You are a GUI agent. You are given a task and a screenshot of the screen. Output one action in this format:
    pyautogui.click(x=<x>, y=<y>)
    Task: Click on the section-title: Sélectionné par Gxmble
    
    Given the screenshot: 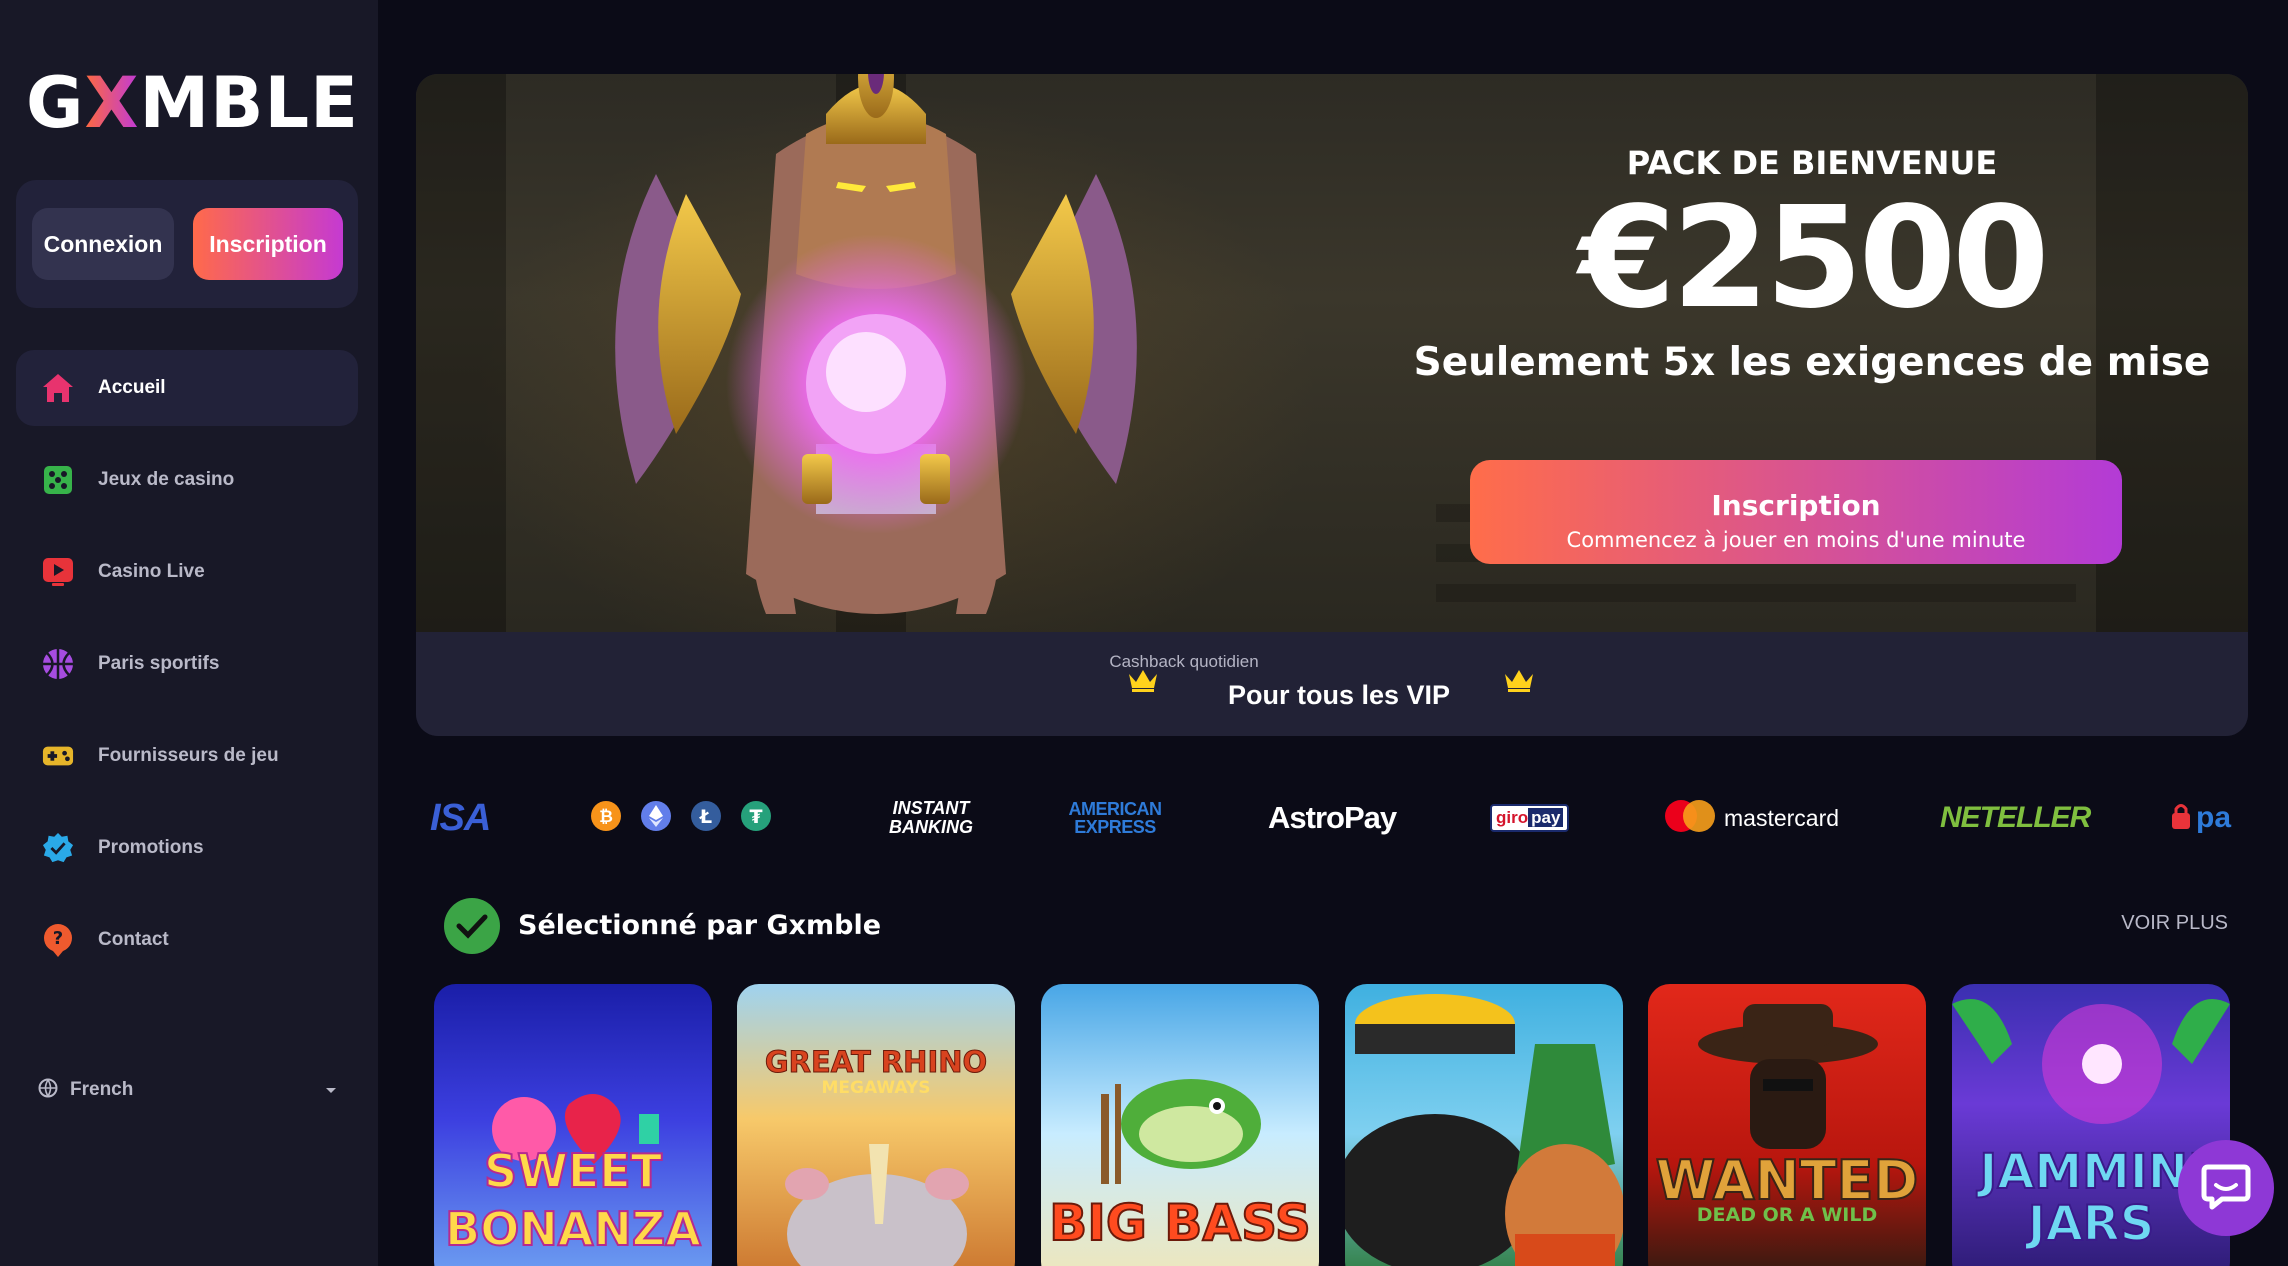 What is the action you would take?
    pyautogui.click(x=700, y=925)
    